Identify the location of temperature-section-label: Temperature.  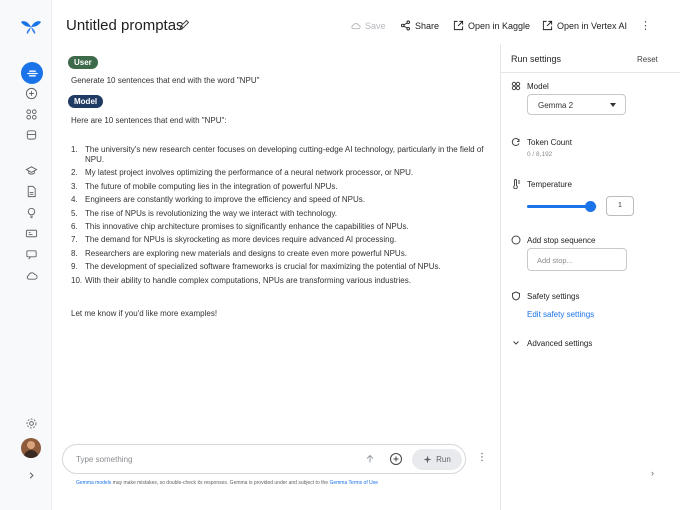
(541, 184).